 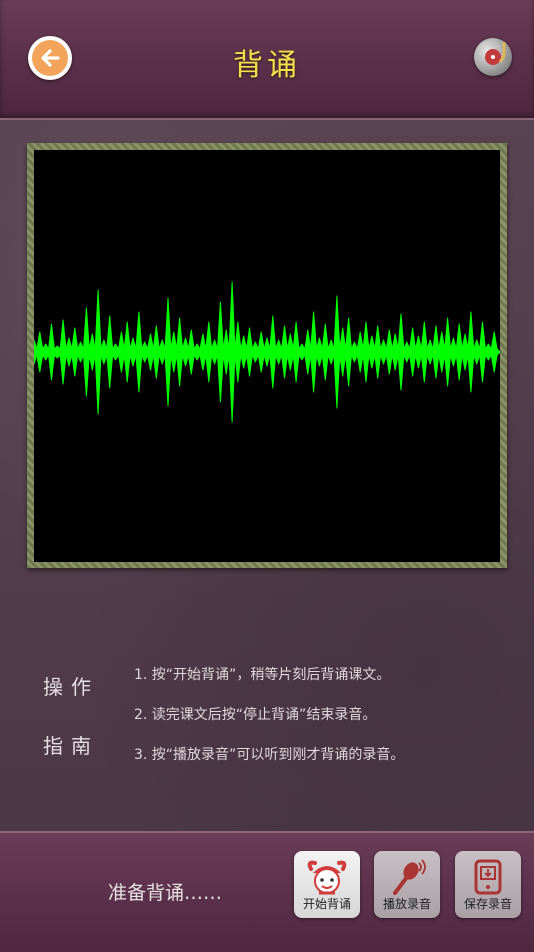 I want to click on music-disc-icon, so click(x=493, y=57).